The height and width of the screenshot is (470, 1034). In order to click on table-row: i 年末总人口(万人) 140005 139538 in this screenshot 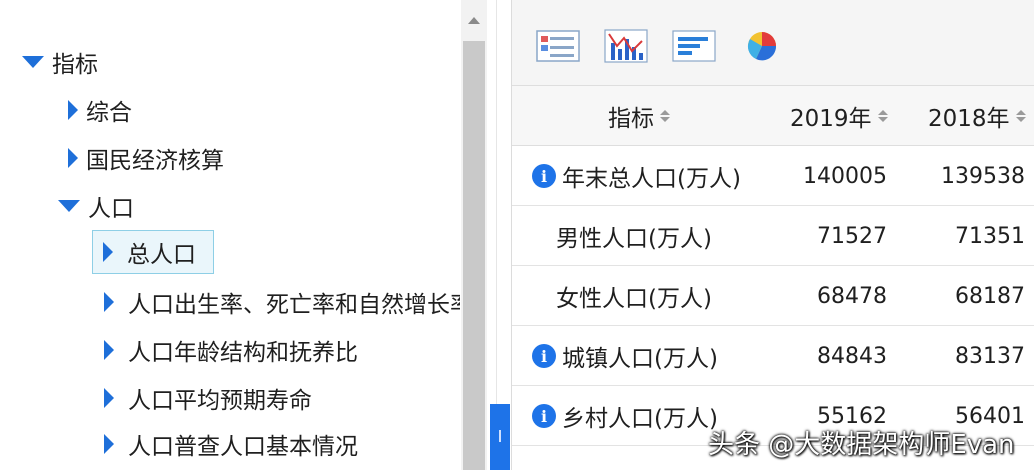, I will do `click(773, 176)`.